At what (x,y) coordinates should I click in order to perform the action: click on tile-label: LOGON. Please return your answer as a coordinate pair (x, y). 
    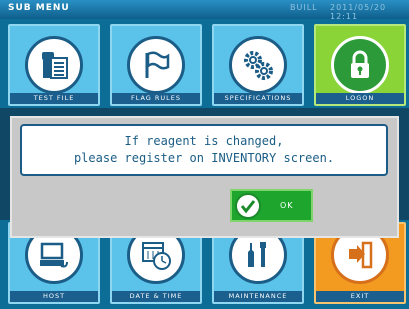
    Looking at the image, I should click on (360, 98).